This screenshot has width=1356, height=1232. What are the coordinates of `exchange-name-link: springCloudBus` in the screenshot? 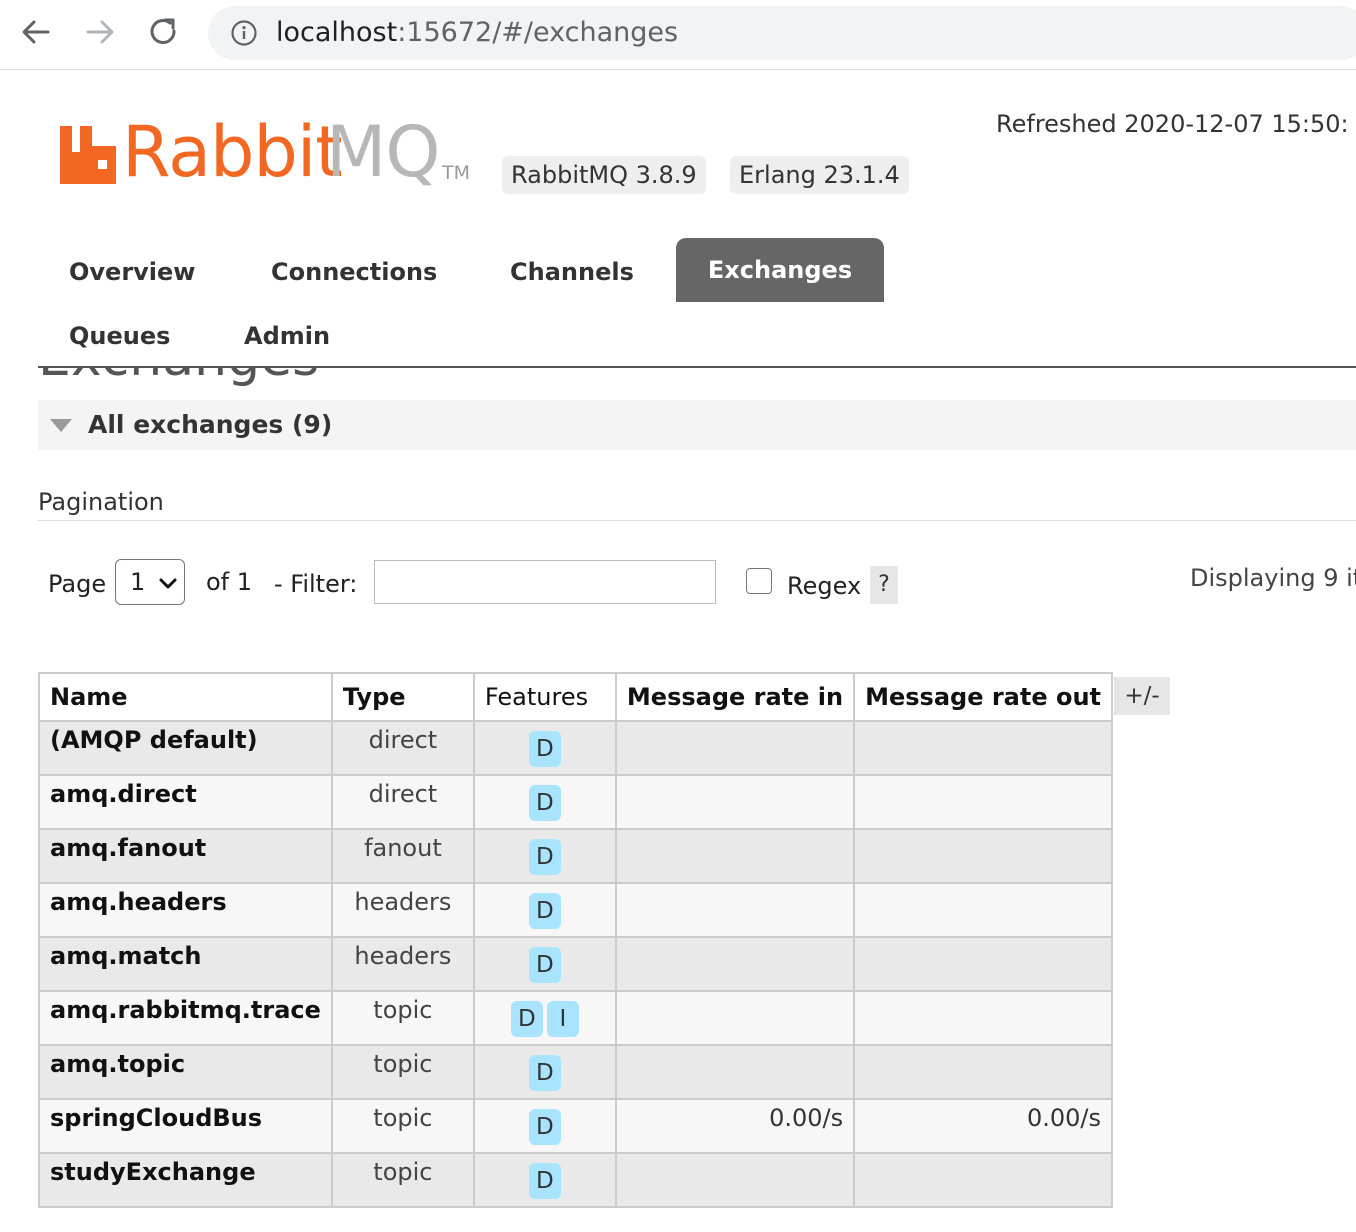 It's located at (185, 1126).